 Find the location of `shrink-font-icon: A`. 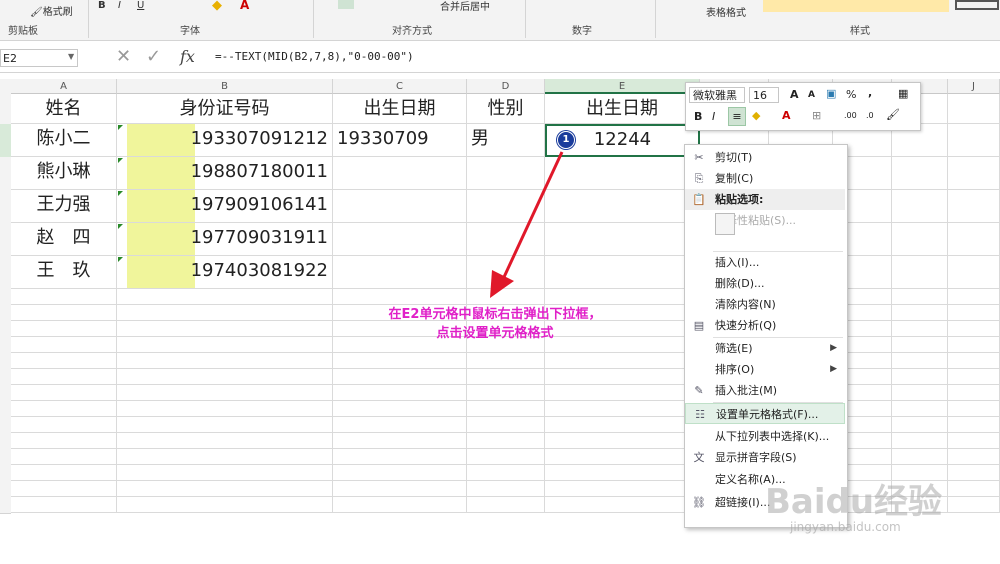

shrink-font-icon: A is located at coordinates (811, 95).